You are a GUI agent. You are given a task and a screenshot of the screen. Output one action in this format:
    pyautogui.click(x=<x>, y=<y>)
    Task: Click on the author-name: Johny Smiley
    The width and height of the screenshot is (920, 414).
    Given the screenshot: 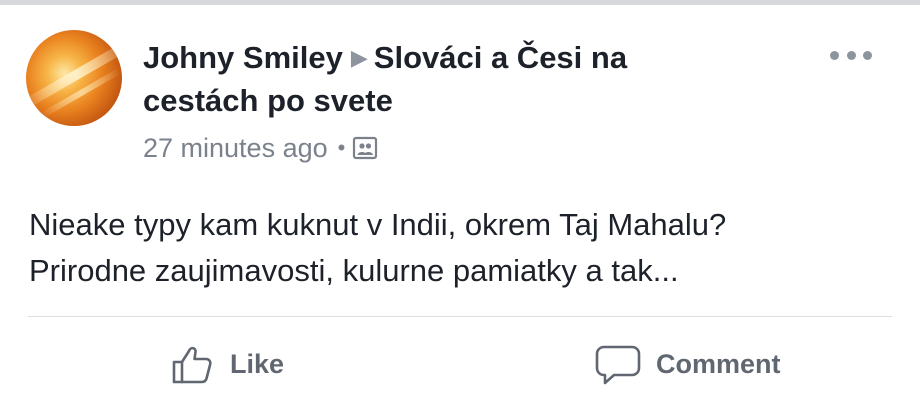 What is the action you would take?
    pyautogui.click(x=243, y=57)
    